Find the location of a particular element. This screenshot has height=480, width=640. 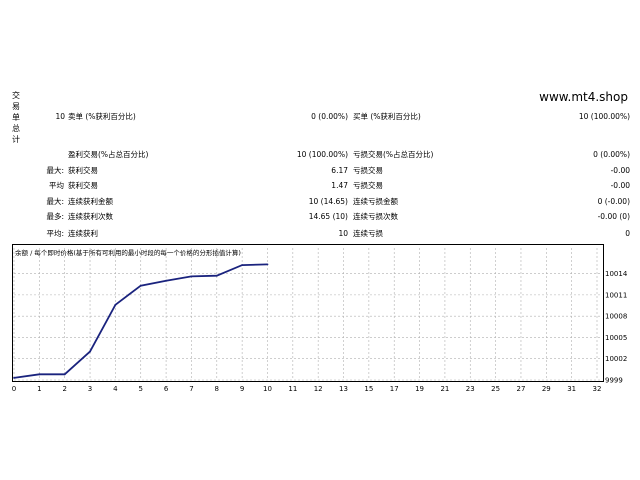

x-tick-label: 5 is located at coordinates (141, 389).